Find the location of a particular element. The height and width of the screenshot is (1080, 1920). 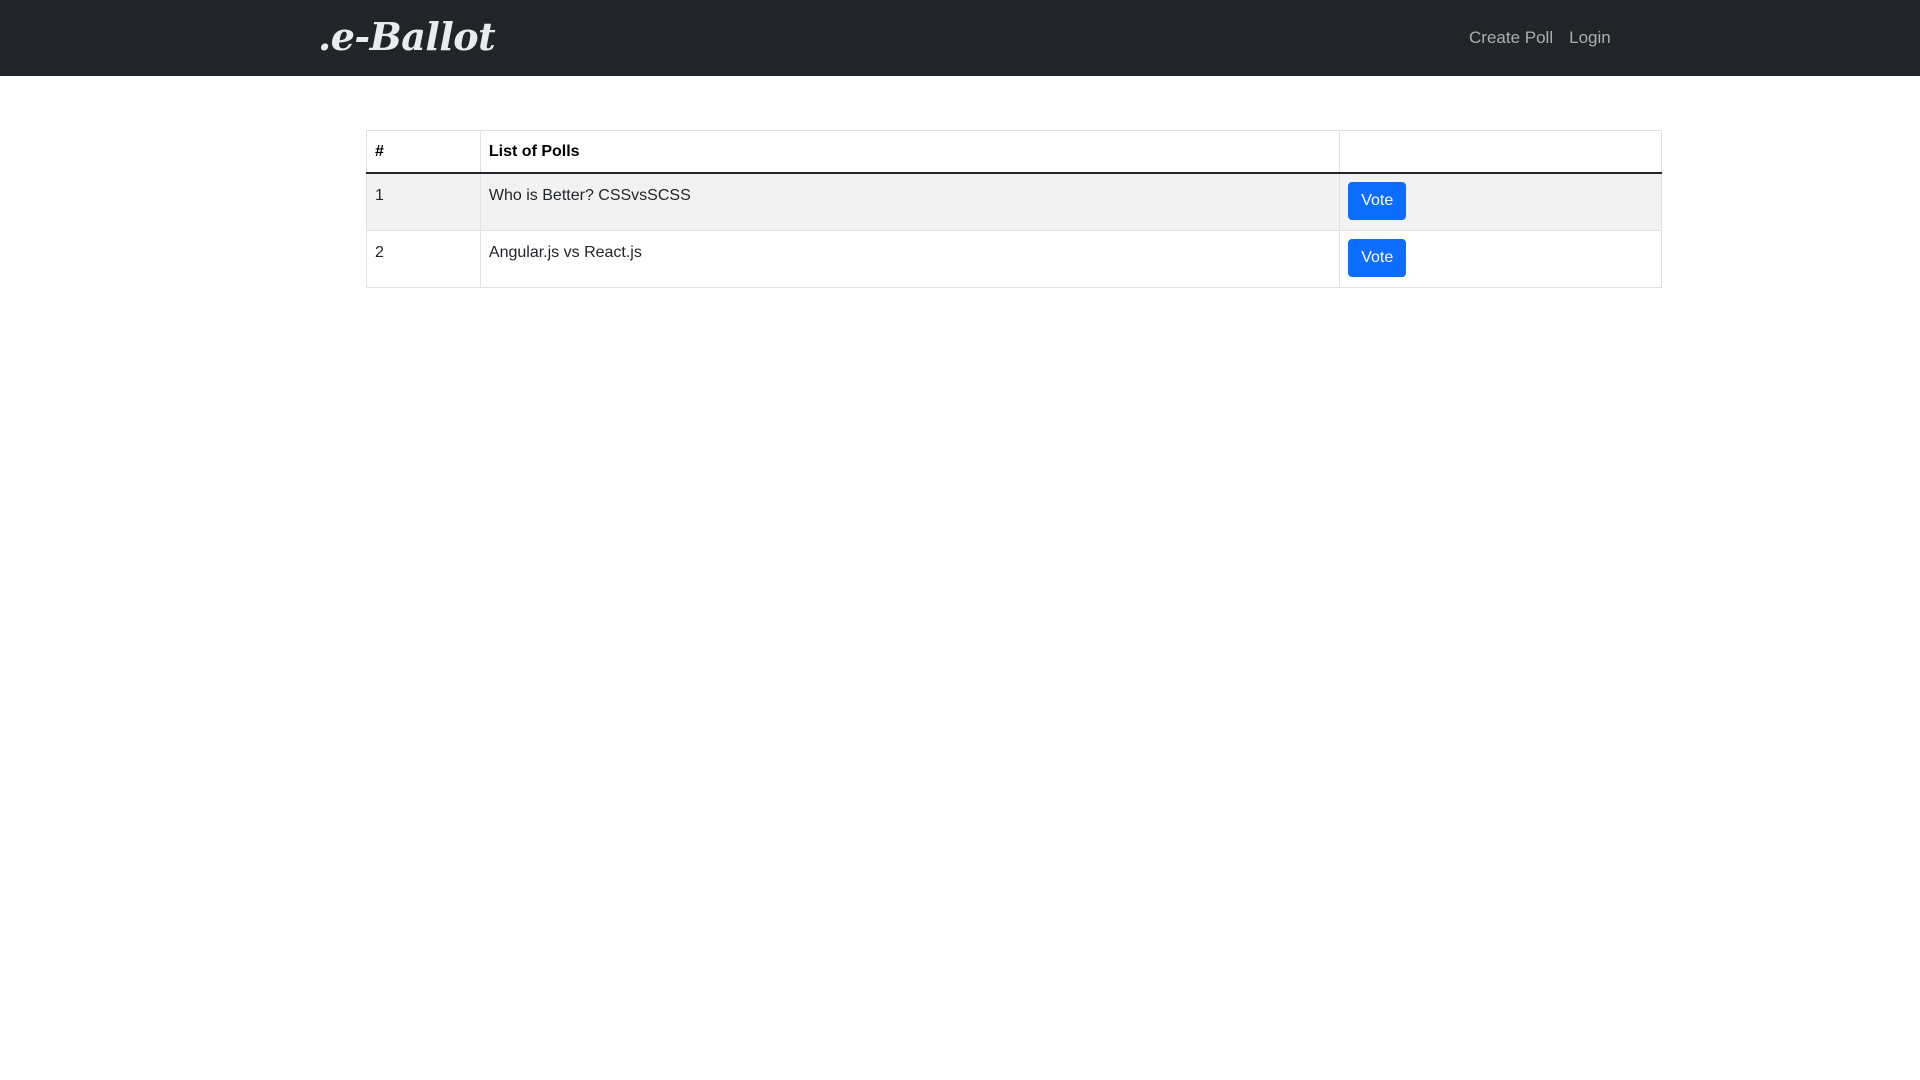

header-number: # is located at coordinates (423, 152).